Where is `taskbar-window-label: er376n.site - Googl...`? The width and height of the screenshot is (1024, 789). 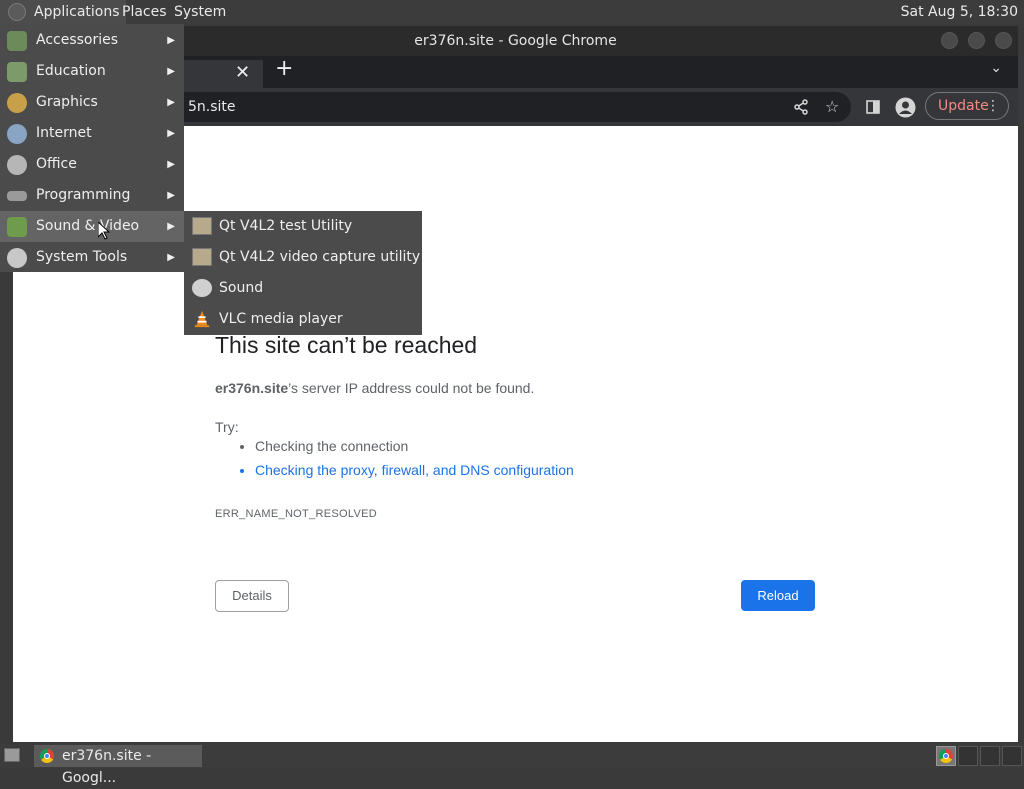 taskbar-window-label: er376n.site - Googl... is located at coordinates (107, 767).